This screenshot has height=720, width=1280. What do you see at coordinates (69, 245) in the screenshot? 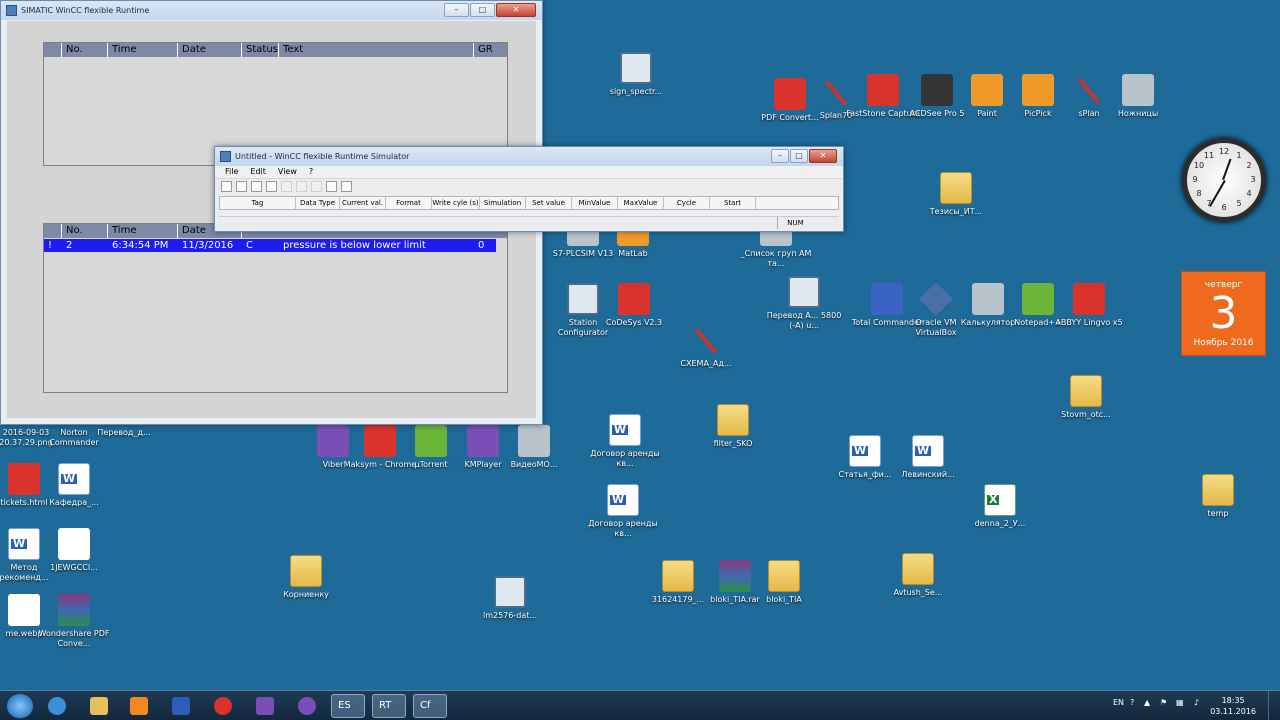
I see `alarm-no: 2` at bounding box center [69, 245].